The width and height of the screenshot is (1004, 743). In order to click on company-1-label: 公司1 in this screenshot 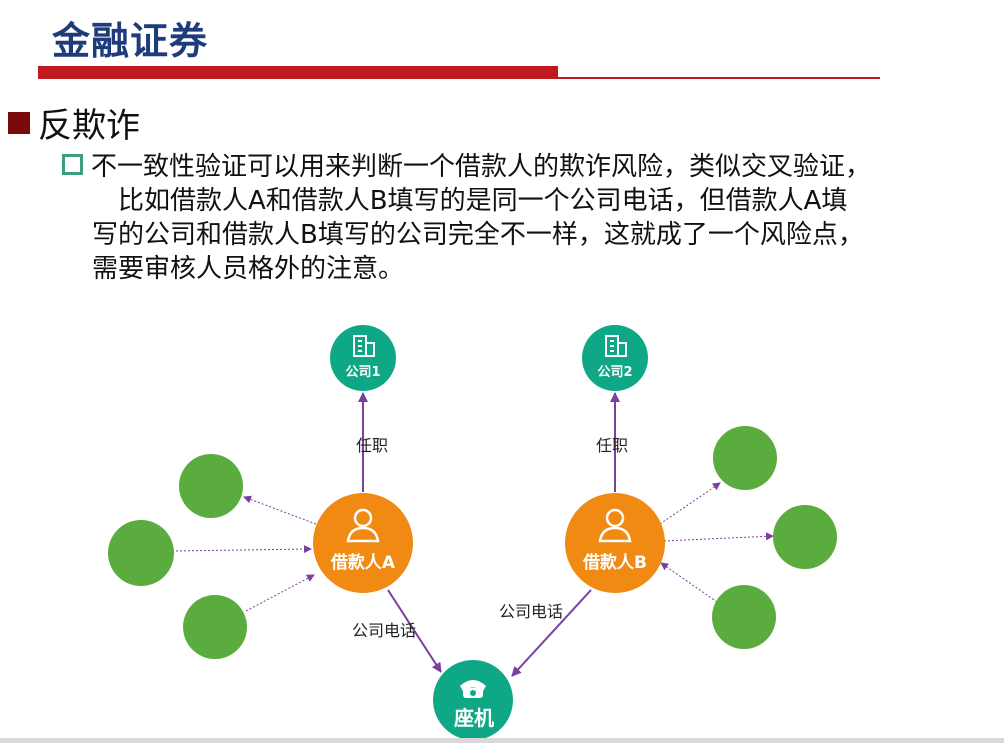, I will do `click(362, 372)`.